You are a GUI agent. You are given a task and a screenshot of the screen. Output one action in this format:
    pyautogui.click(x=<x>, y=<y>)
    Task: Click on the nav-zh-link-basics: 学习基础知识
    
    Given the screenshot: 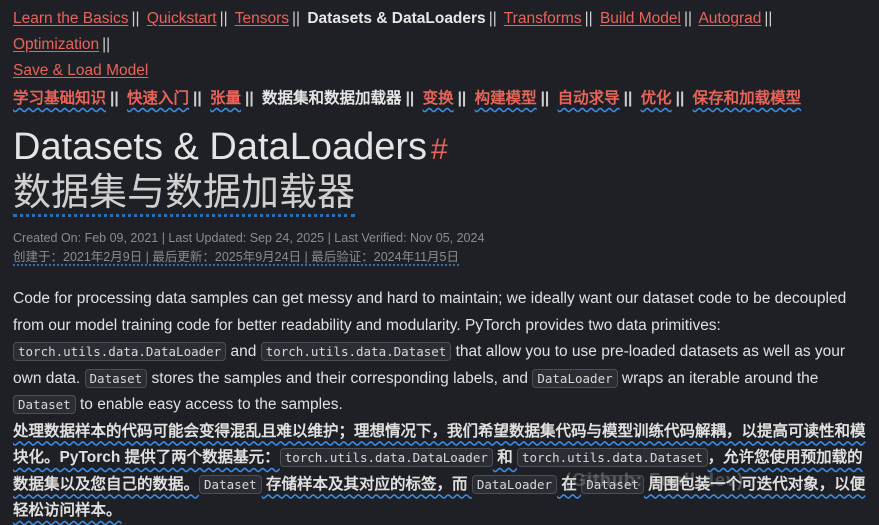 What is the action you would take?
    pyautogui.click(x=59, y=98)
    